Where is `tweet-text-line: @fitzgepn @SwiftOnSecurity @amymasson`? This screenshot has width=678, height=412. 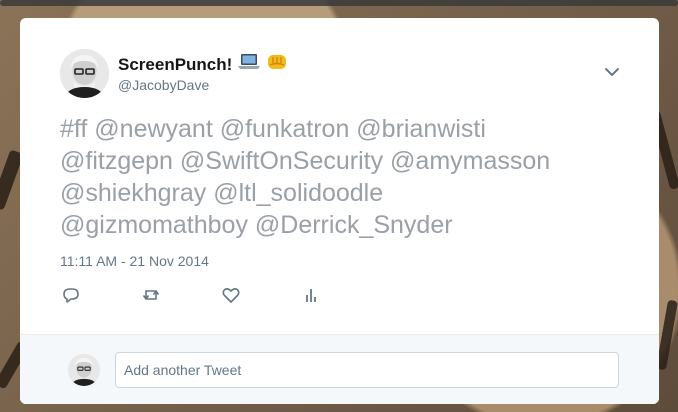 tweet-text-line: @fitzgepn @SwiftOnSecurity @amymasson is located at coordinates (350, 161).